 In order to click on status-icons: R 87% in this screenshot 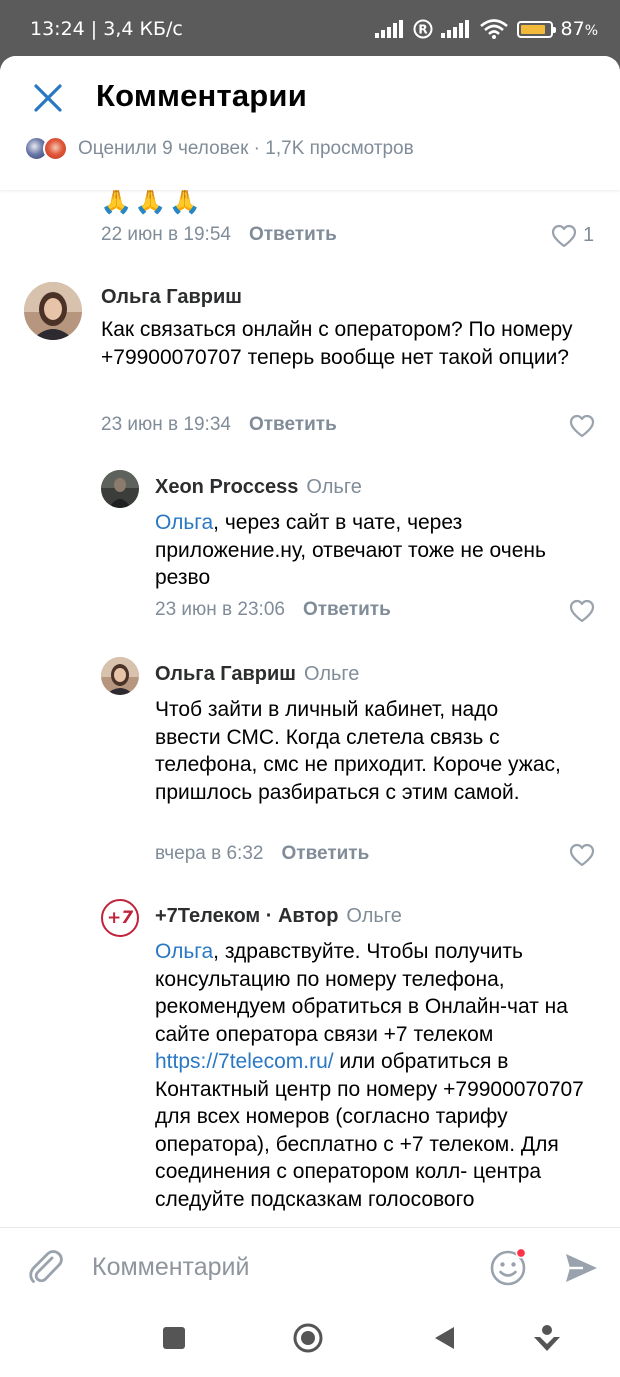, I will do `click(486, 29)`.